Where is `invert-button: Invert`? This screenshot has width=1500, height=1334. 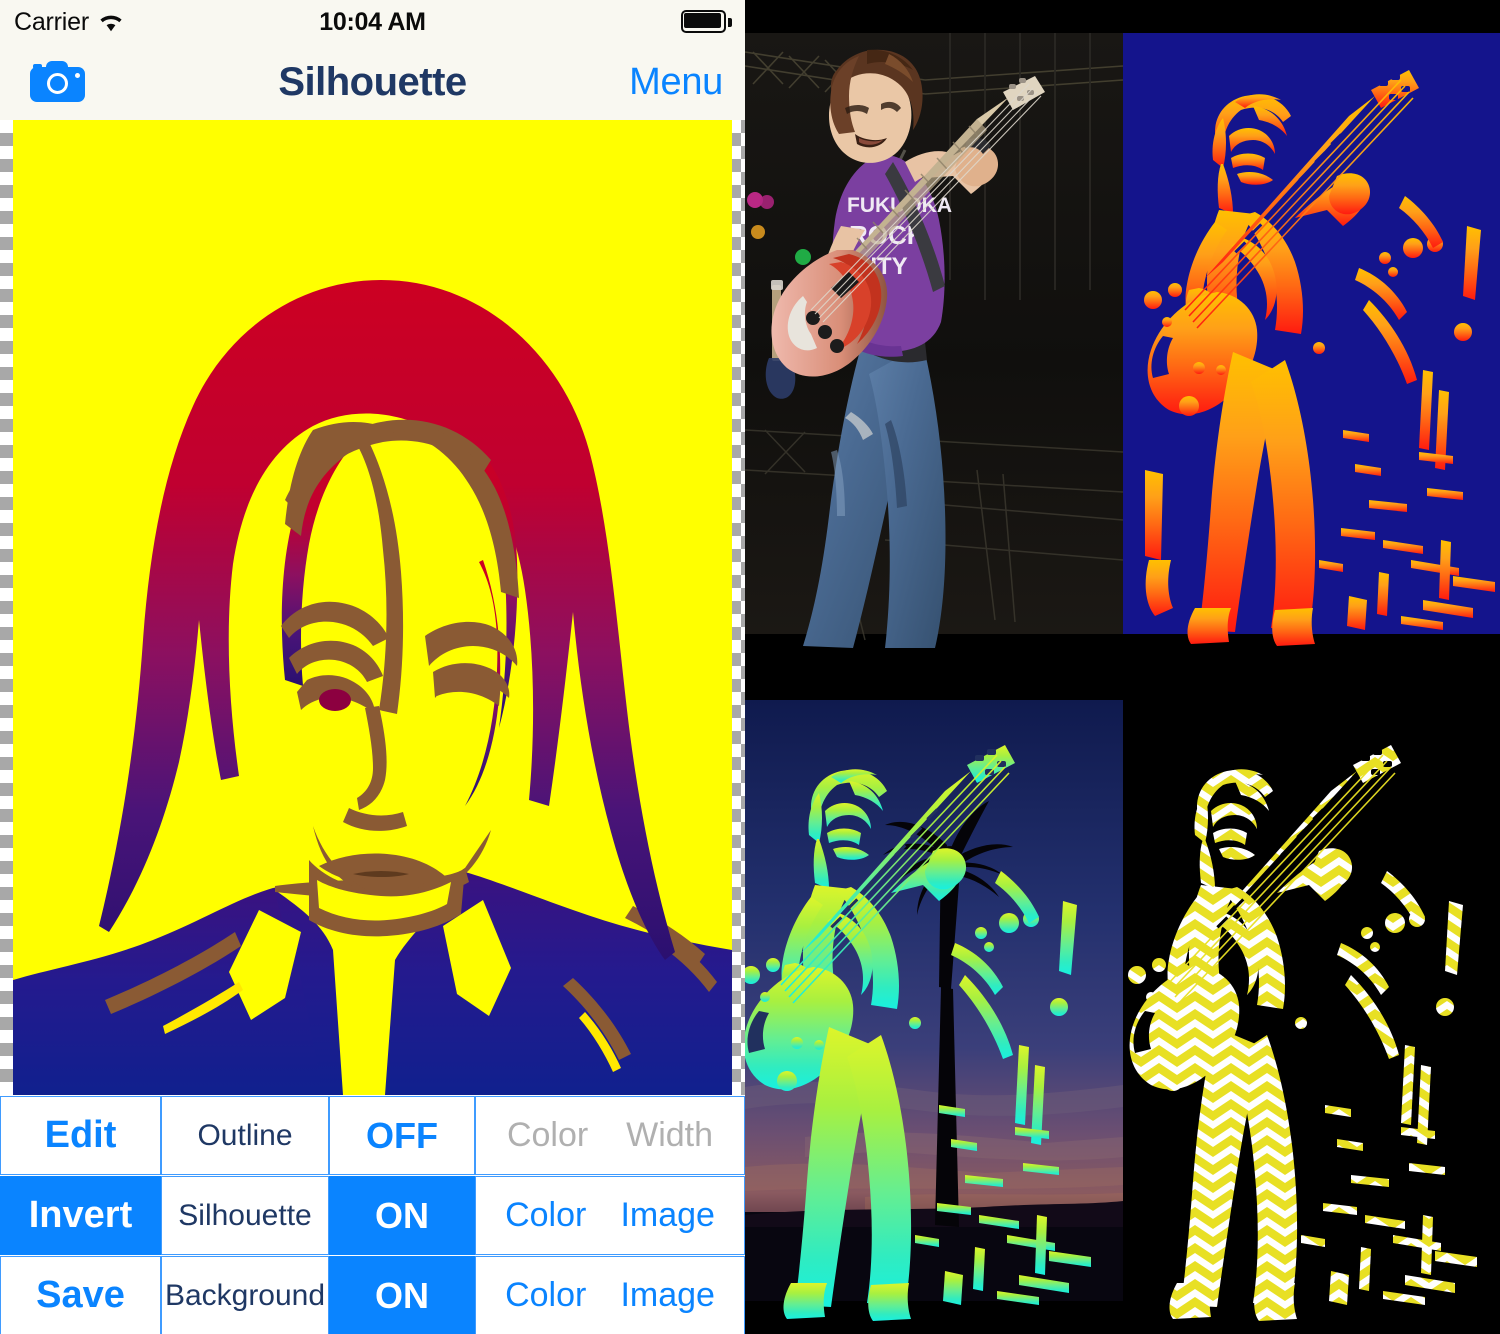 invert-button: Invert is located at coordinates (80, 1215).